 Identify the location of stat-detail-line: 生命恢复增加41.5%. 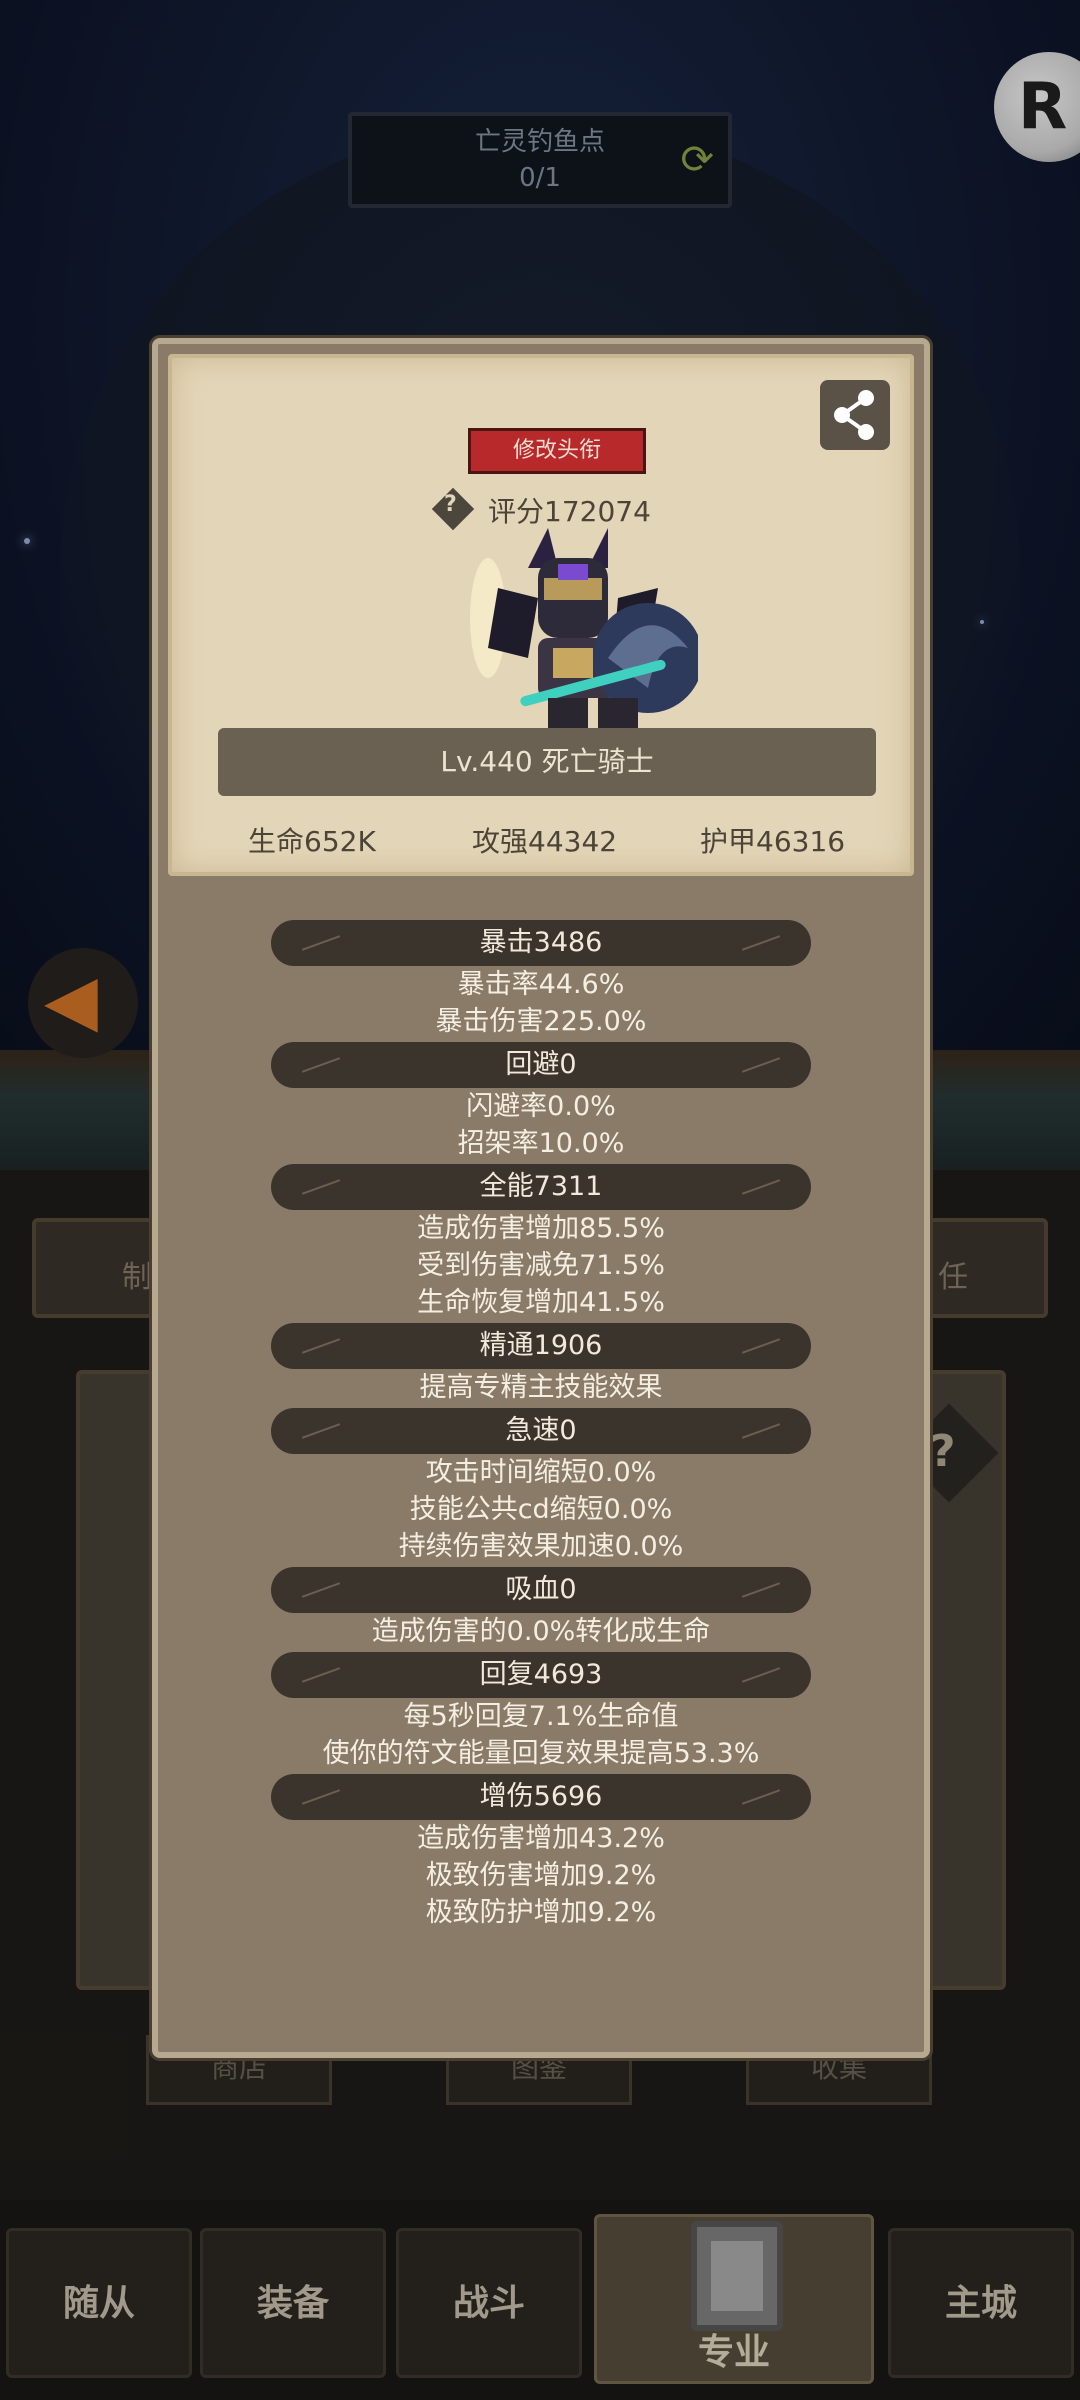
(541, 1302).